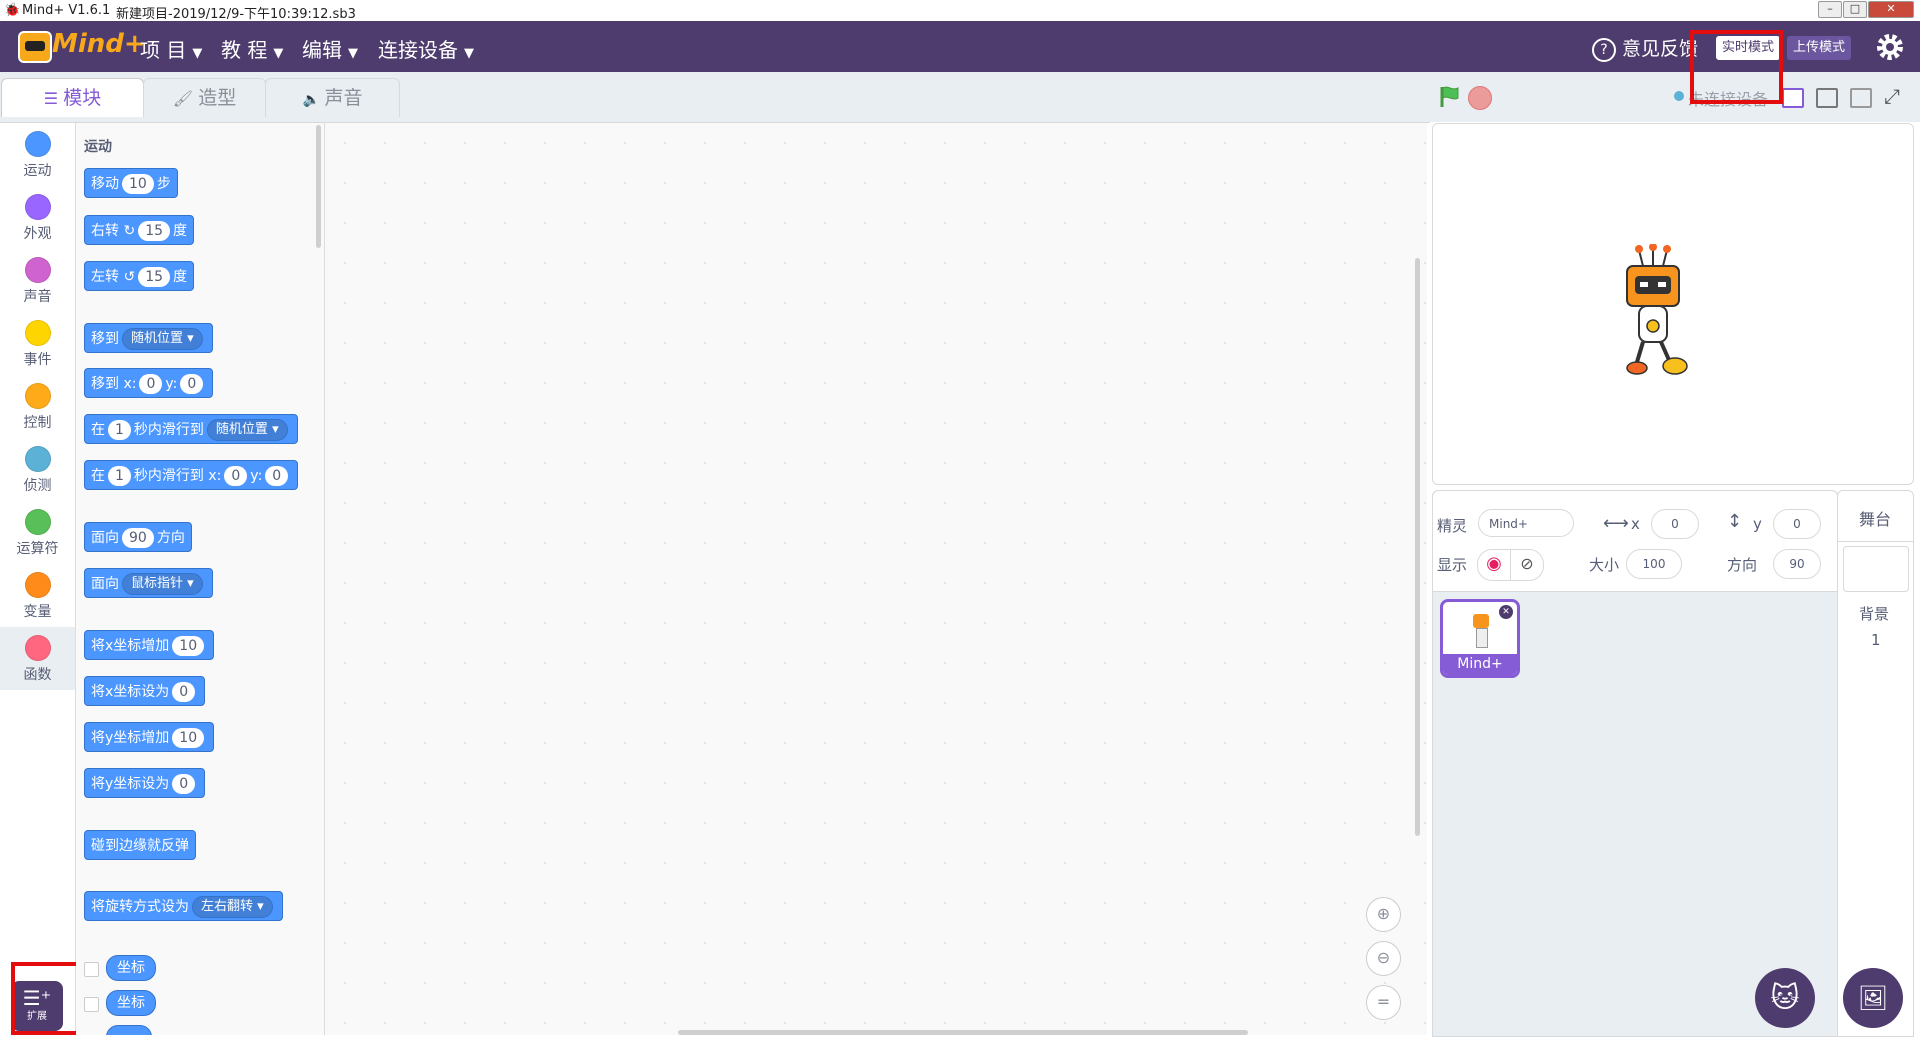 Image resolution: width=1920 pixels, height=1037 pixels. Describe the element at coordinates (963, 1032) in the screenshot. I see `workspace-horizontal-scrollbar` at that location.